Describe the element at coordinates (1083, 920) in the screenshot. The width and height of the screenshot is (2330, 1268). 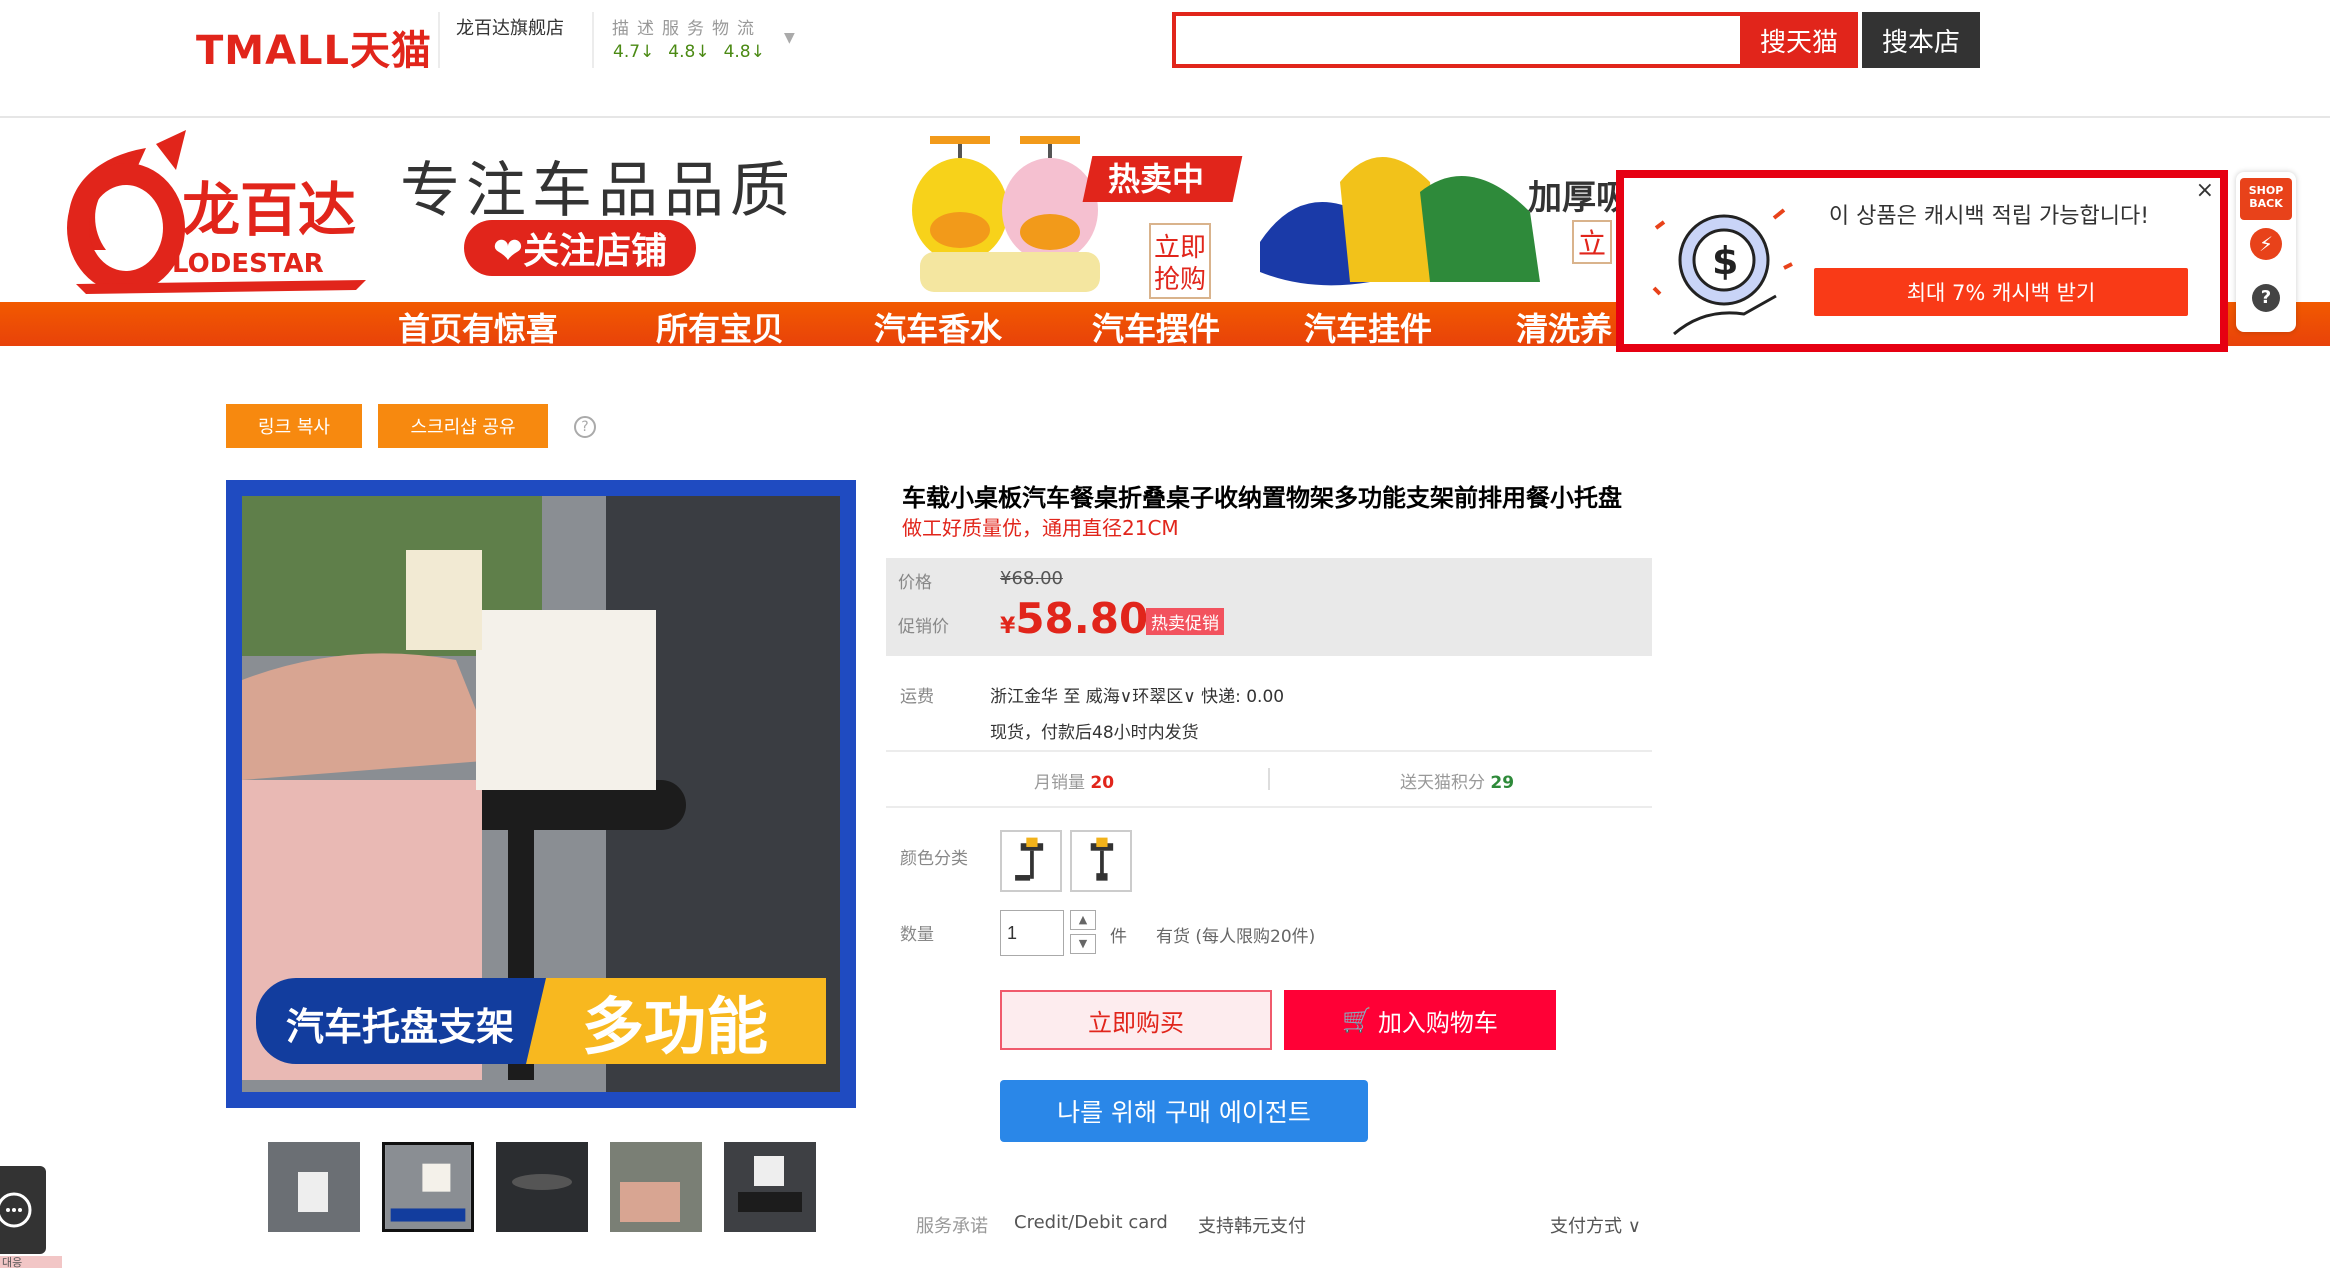
I see `quantity-increase-button: ▲` at that location.